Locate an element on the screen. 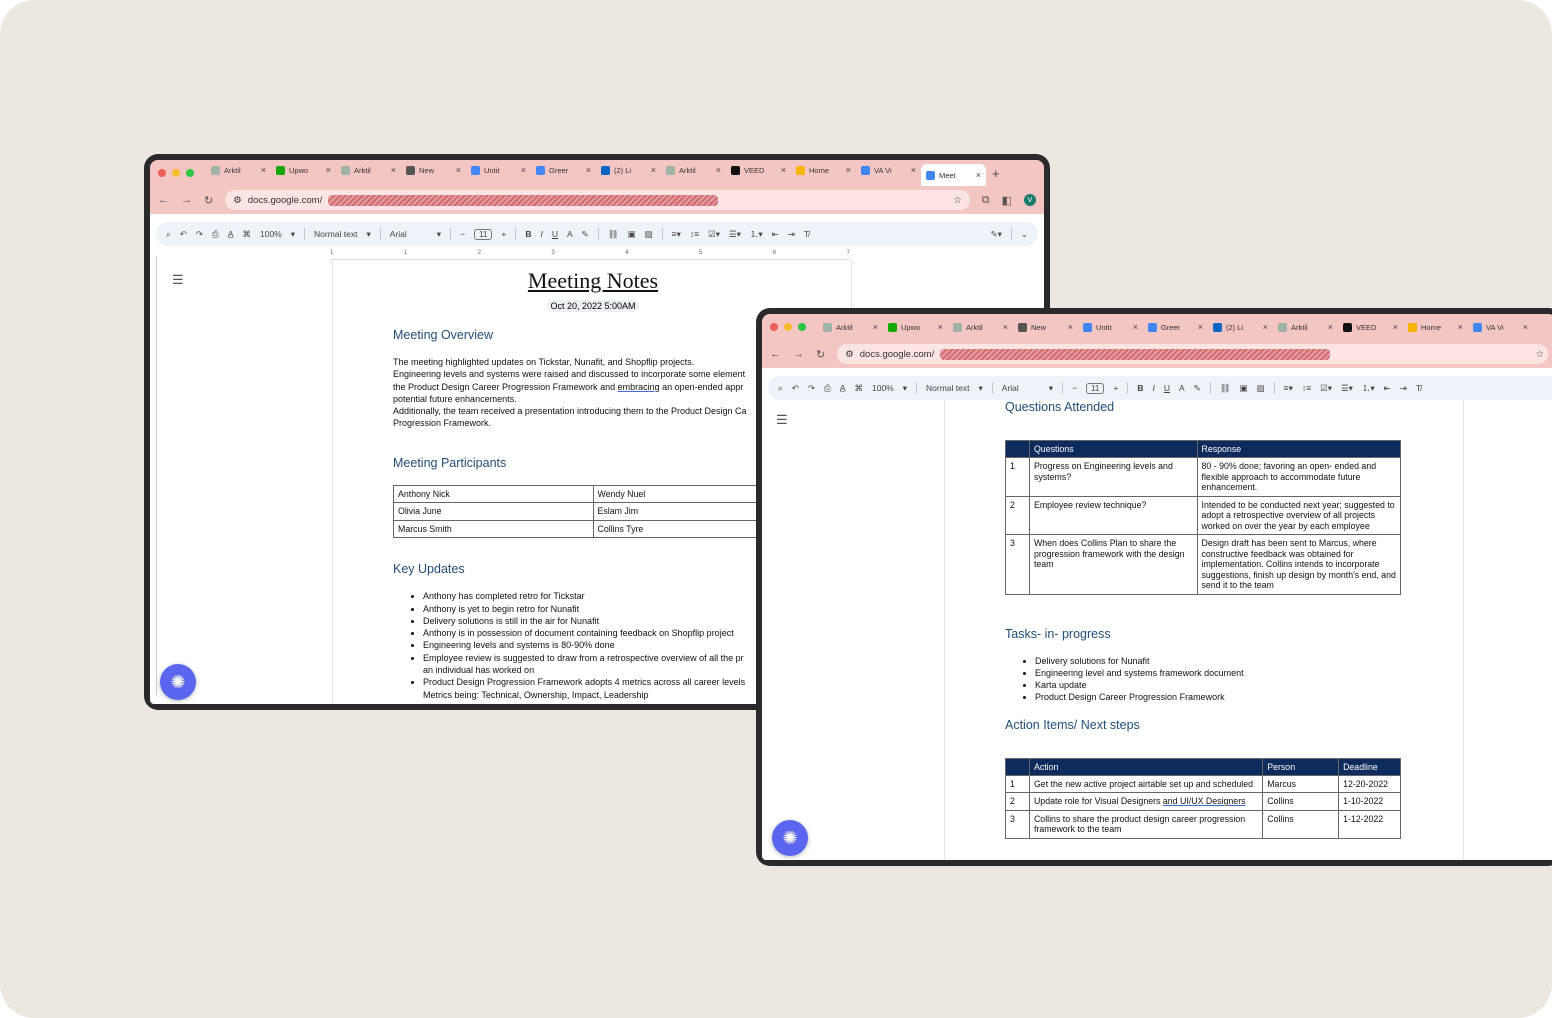  font-size-input: 11 is located at coordinates (483, 234).